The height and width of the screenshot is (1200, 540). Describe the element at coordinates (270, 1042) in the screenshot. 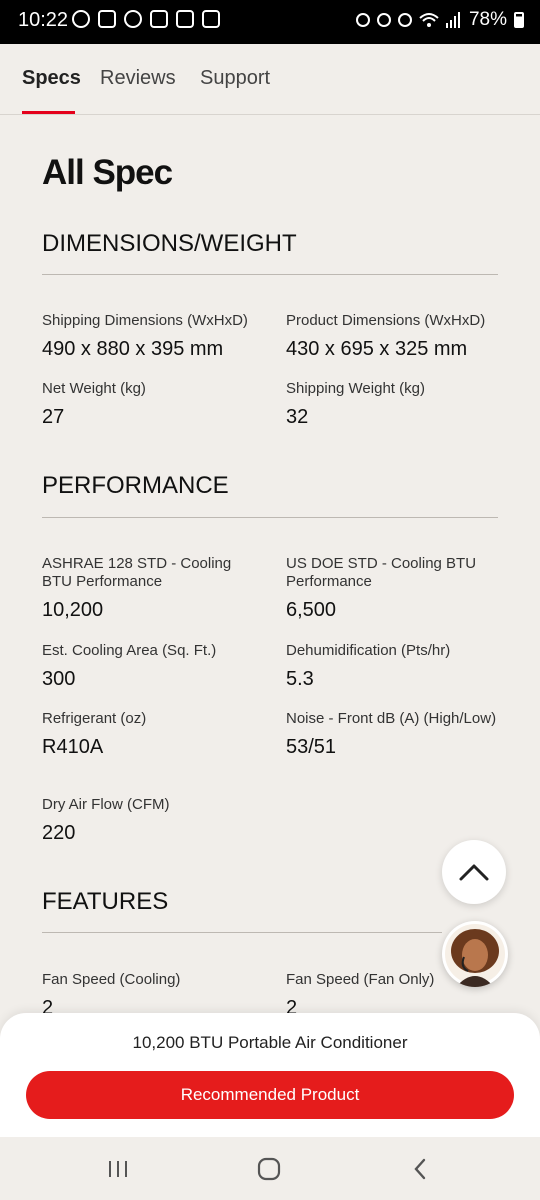

I see `product-name: 10,200 BTU Portable Air Conditioner` at that location.